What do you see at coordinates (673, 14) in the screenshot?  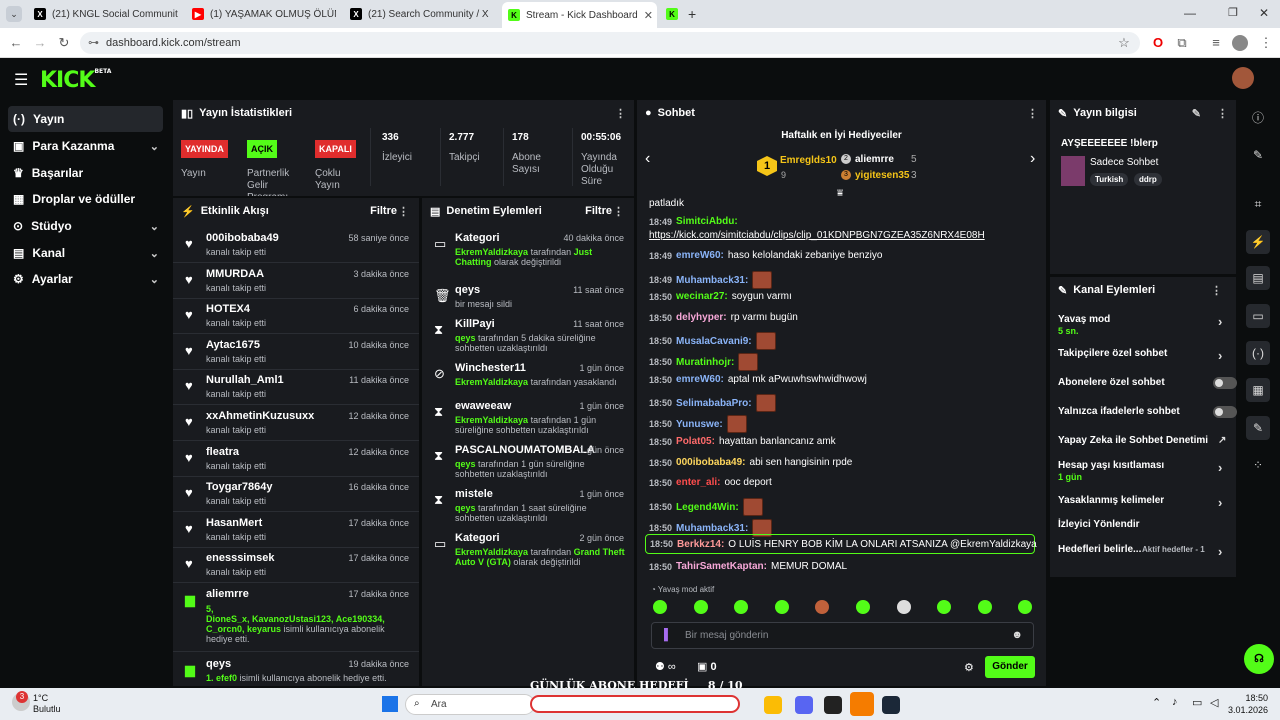 I see `tab-kick-small: K` at bounding box center [673, 14].